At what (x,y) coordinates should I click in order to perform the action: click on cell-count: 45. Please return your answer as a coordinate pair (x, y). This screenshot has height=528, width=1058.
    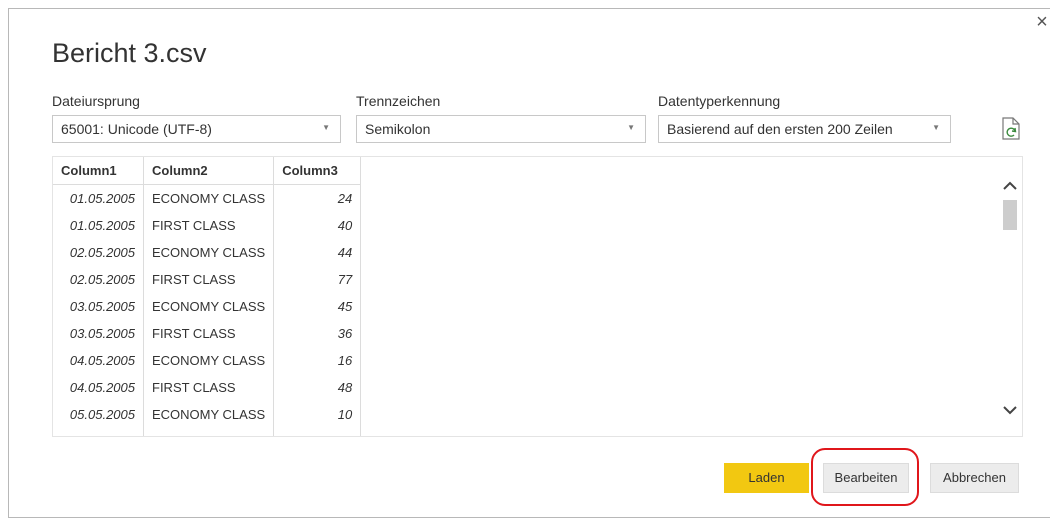
    Looking at the image, I should click on (317, 306).